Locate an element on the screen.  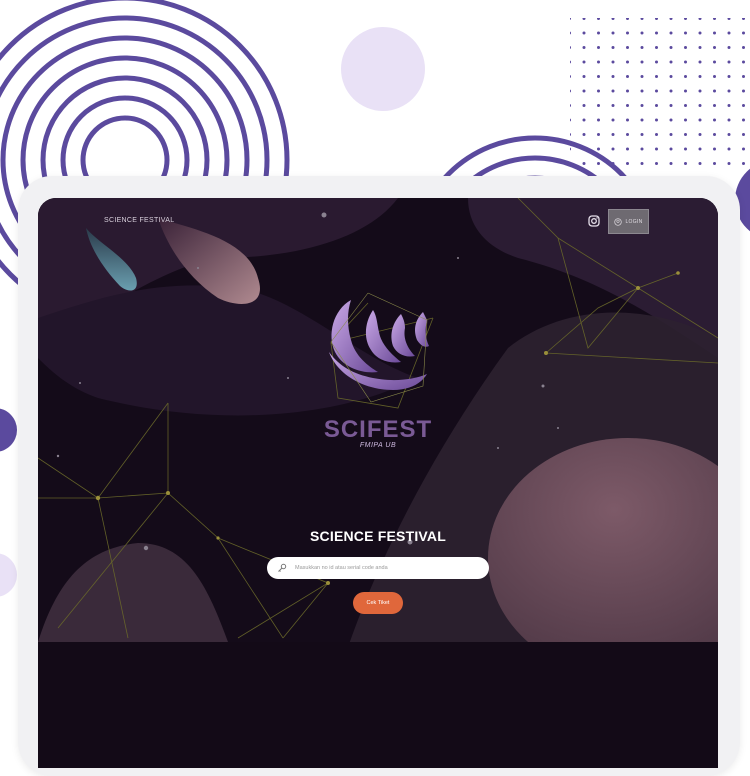
logo-subtitle: FMIPA UB is located at coordinates (378, 445).